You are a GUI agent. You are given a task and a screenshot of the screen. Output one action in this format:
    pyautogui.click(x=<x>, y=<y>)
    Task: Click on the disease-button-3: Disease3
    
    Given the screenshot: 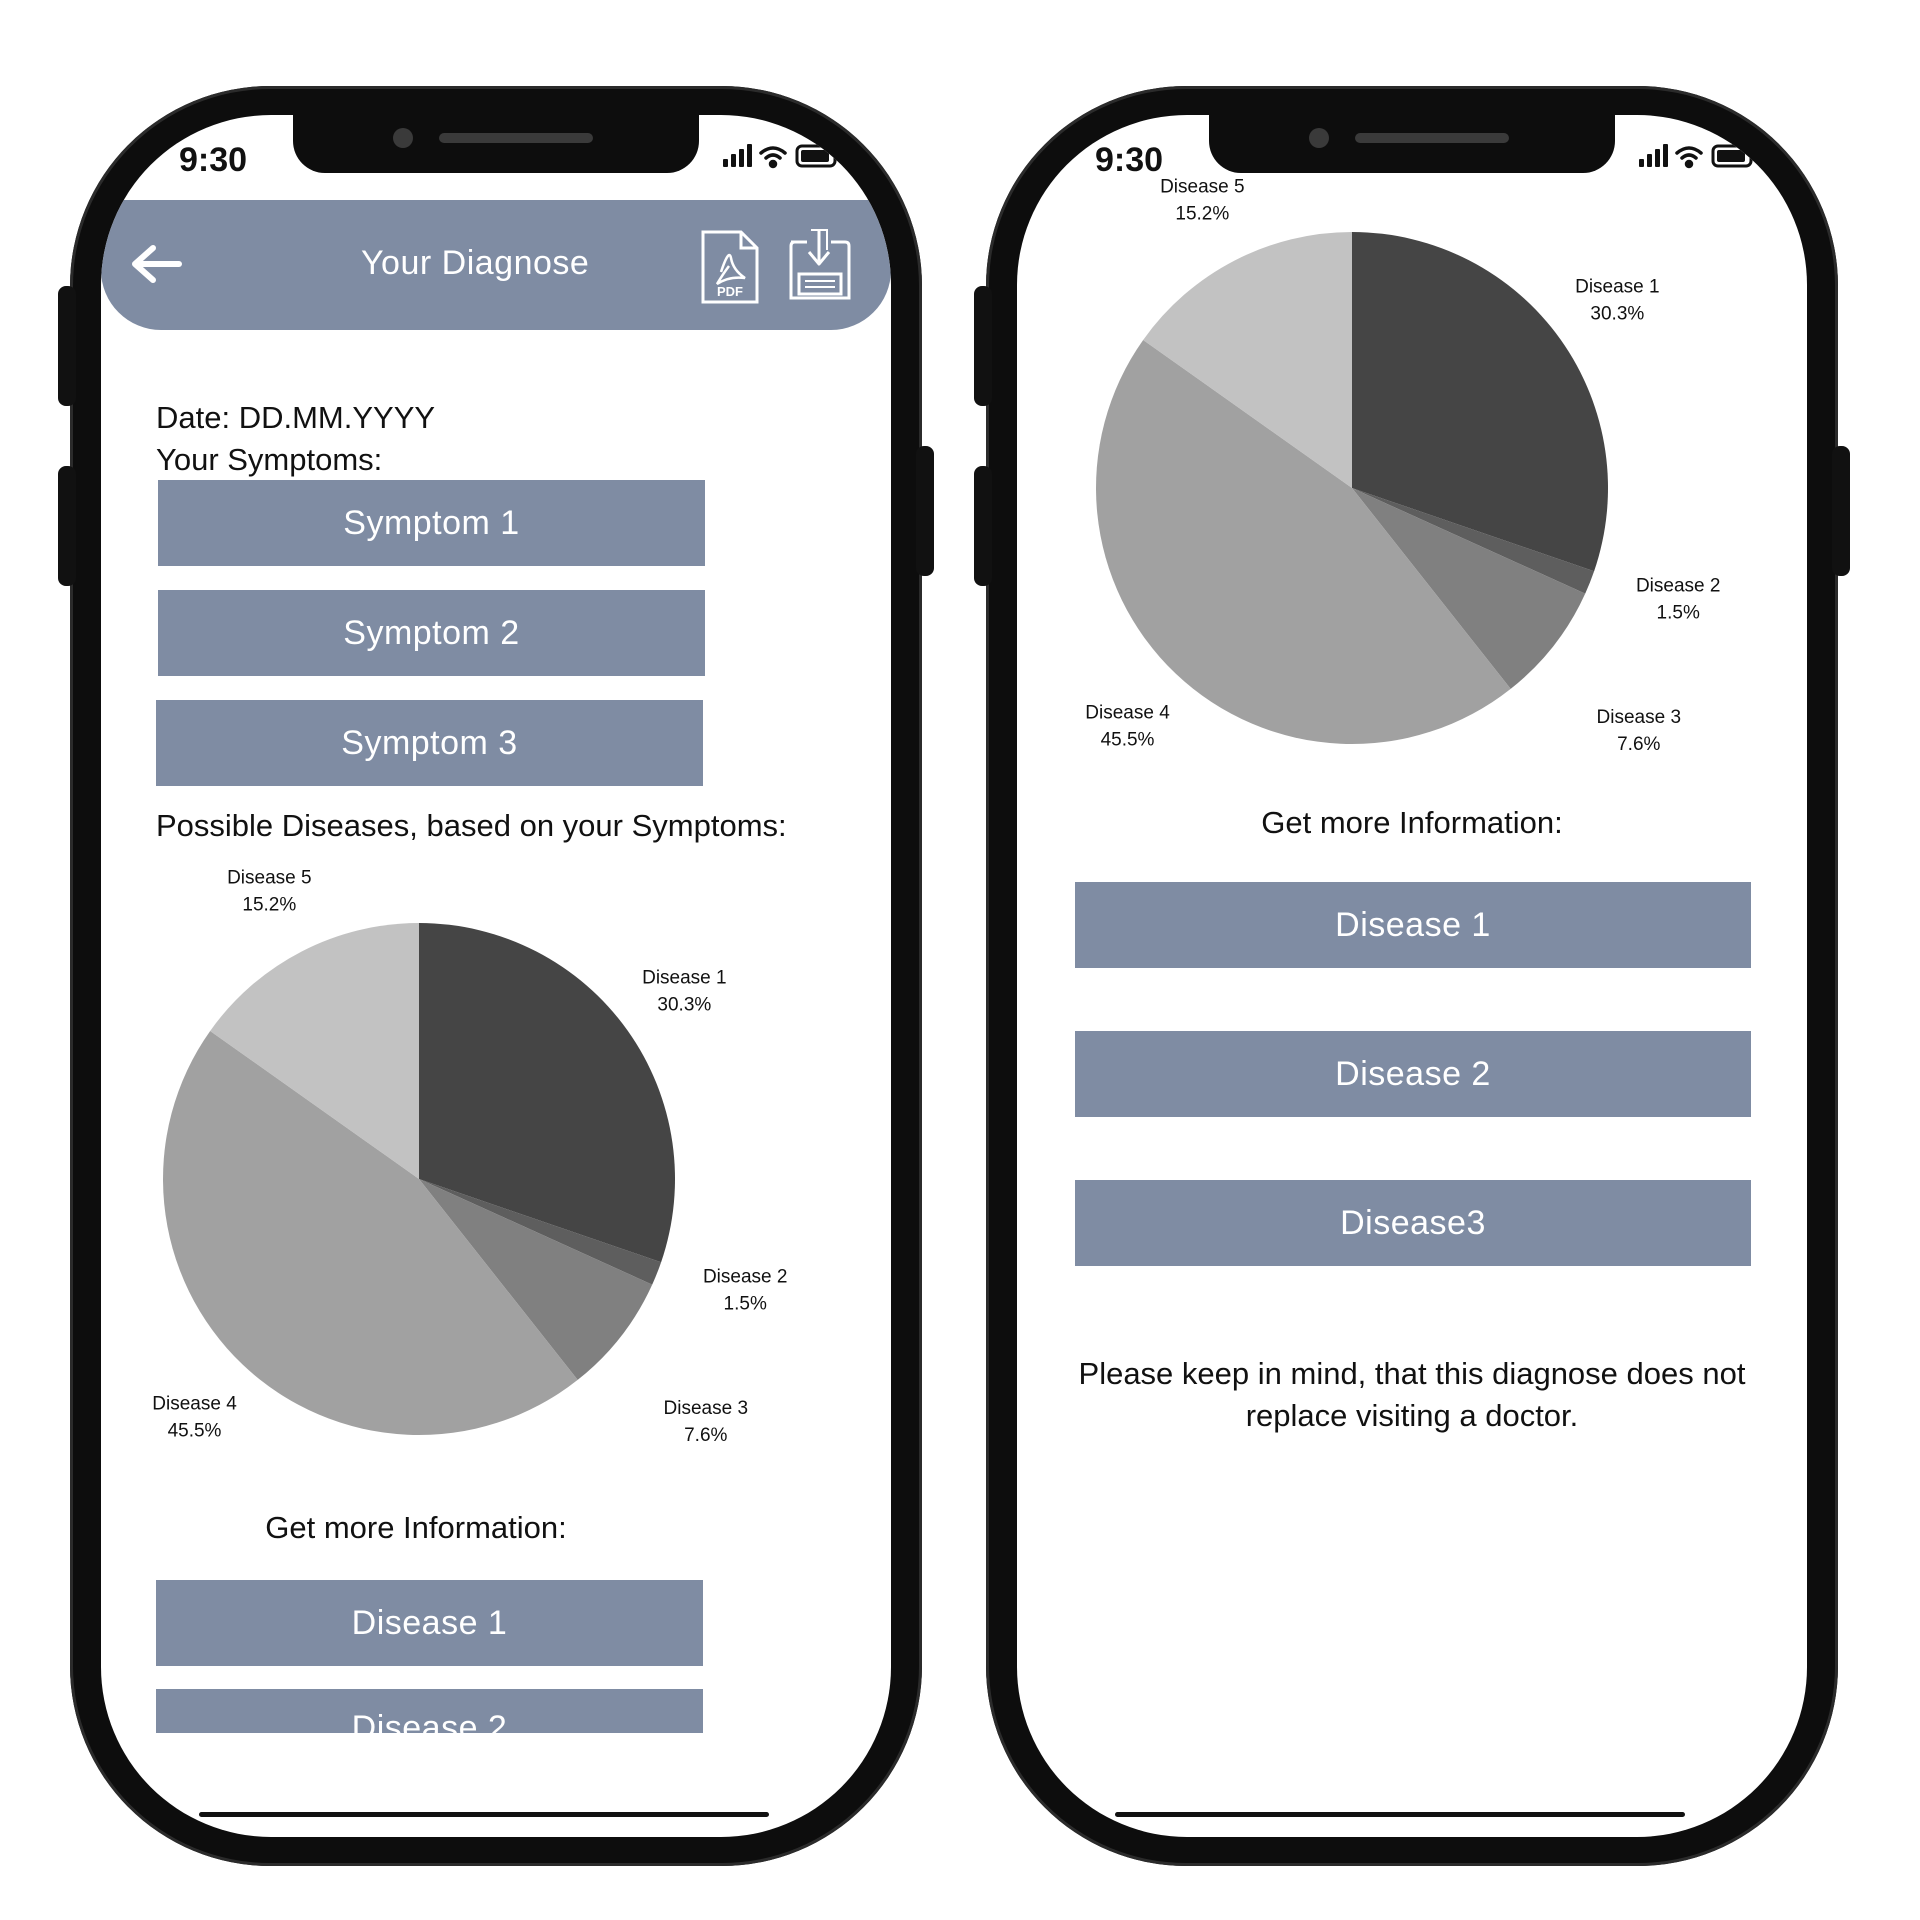 What is the action you would take?
    pyautogui.click(x=1413, y=1223)
    